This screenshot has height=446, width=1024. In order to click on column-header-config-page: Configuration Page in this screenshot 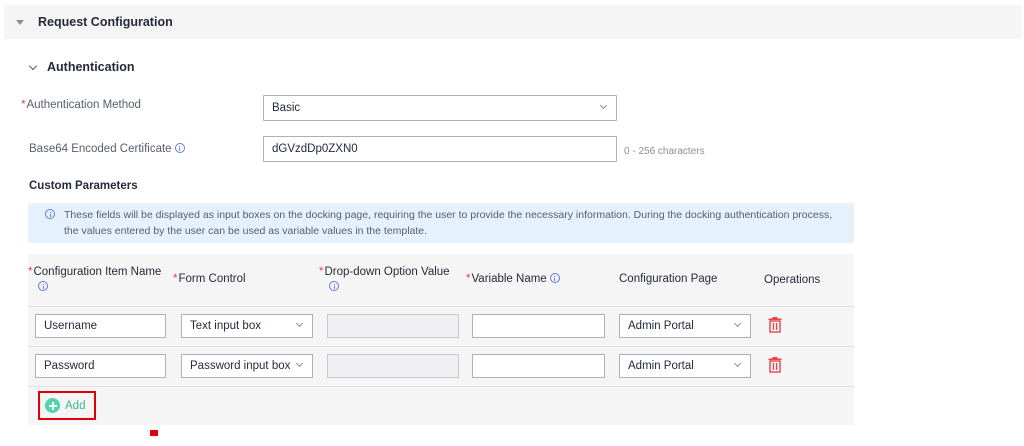, I will do `click(668, 279)`.